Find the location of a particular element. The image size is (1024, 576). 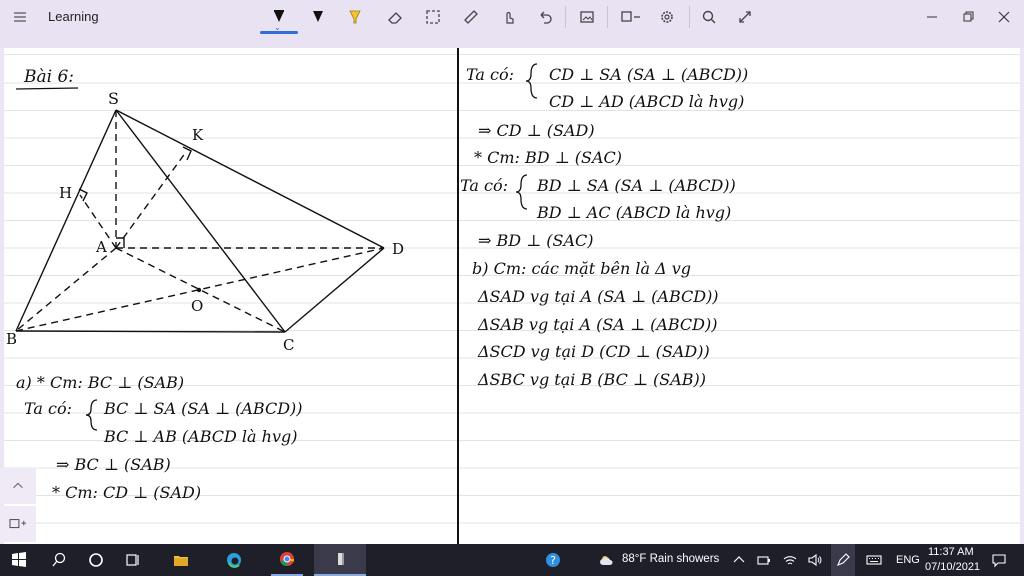

edge-browser-icon is located at coordinates (234, 560).